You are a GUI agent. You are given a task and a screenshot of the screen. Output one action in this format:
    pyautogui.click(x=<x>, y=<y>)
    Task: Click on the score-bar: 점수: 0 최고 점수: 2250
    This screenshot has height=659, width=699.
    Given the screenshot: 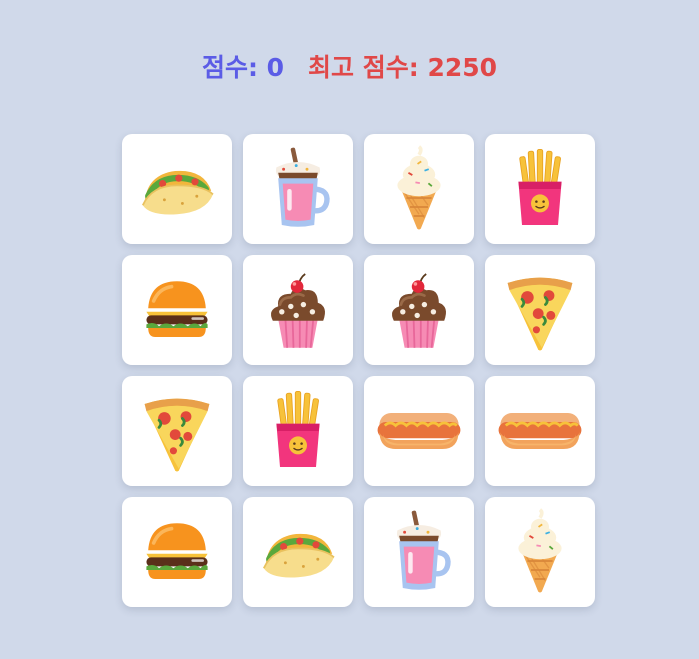 What is the action you would take?
    pyautogui.click(x=349, y=66)
    